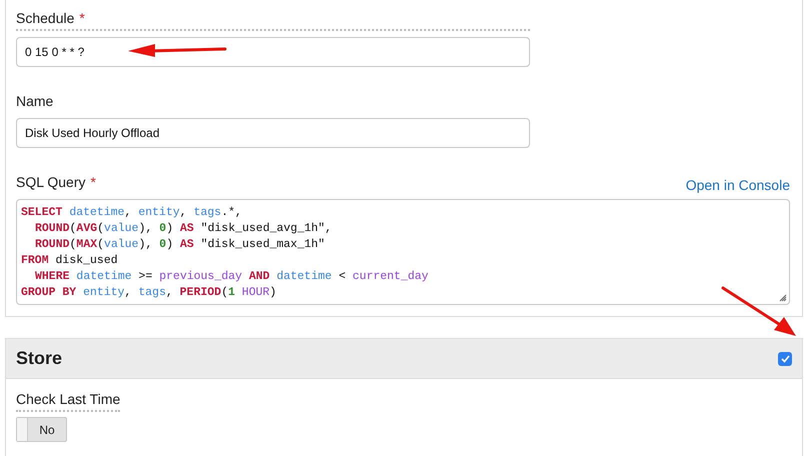  What do you see at coordinates (273, 20) in the screenshot?
I see `field-label: Schedule *` at bounding box center [273, 20].